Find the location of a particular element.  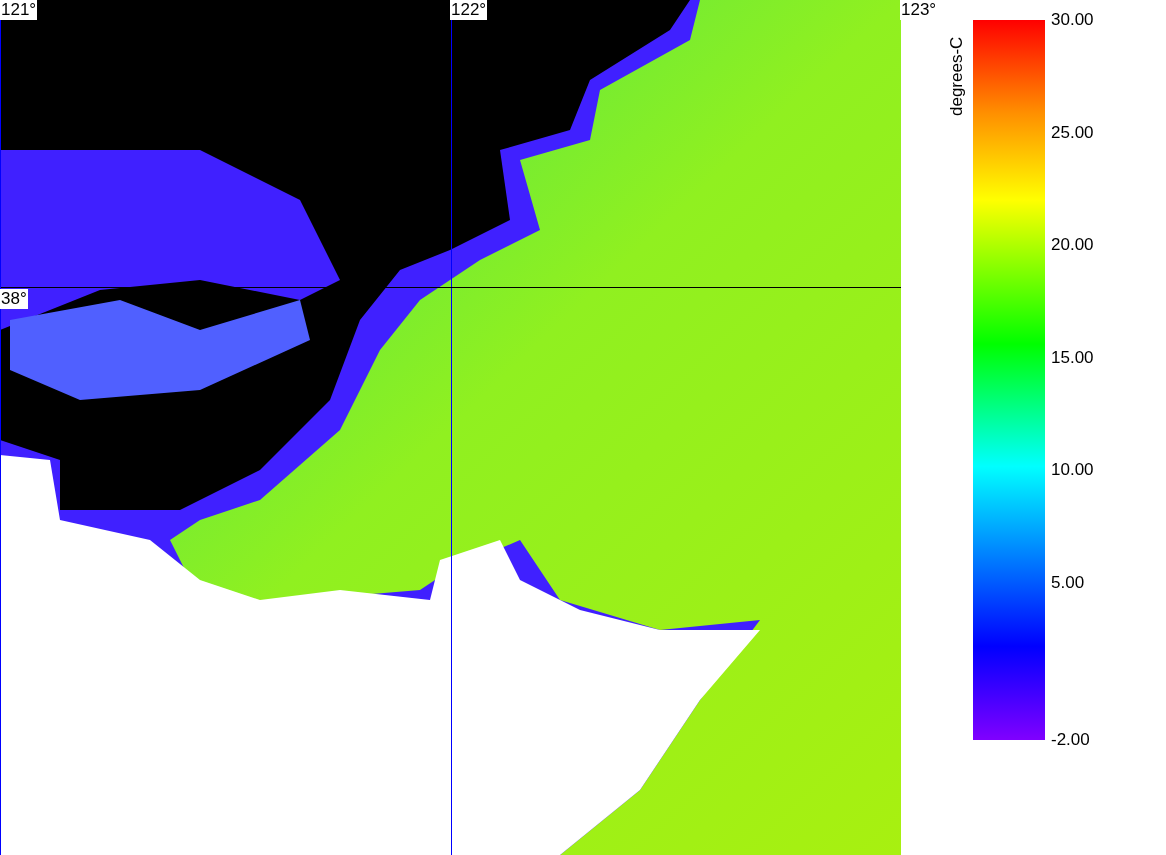

latitude-label: 38° is located at coordinates (14, 299).